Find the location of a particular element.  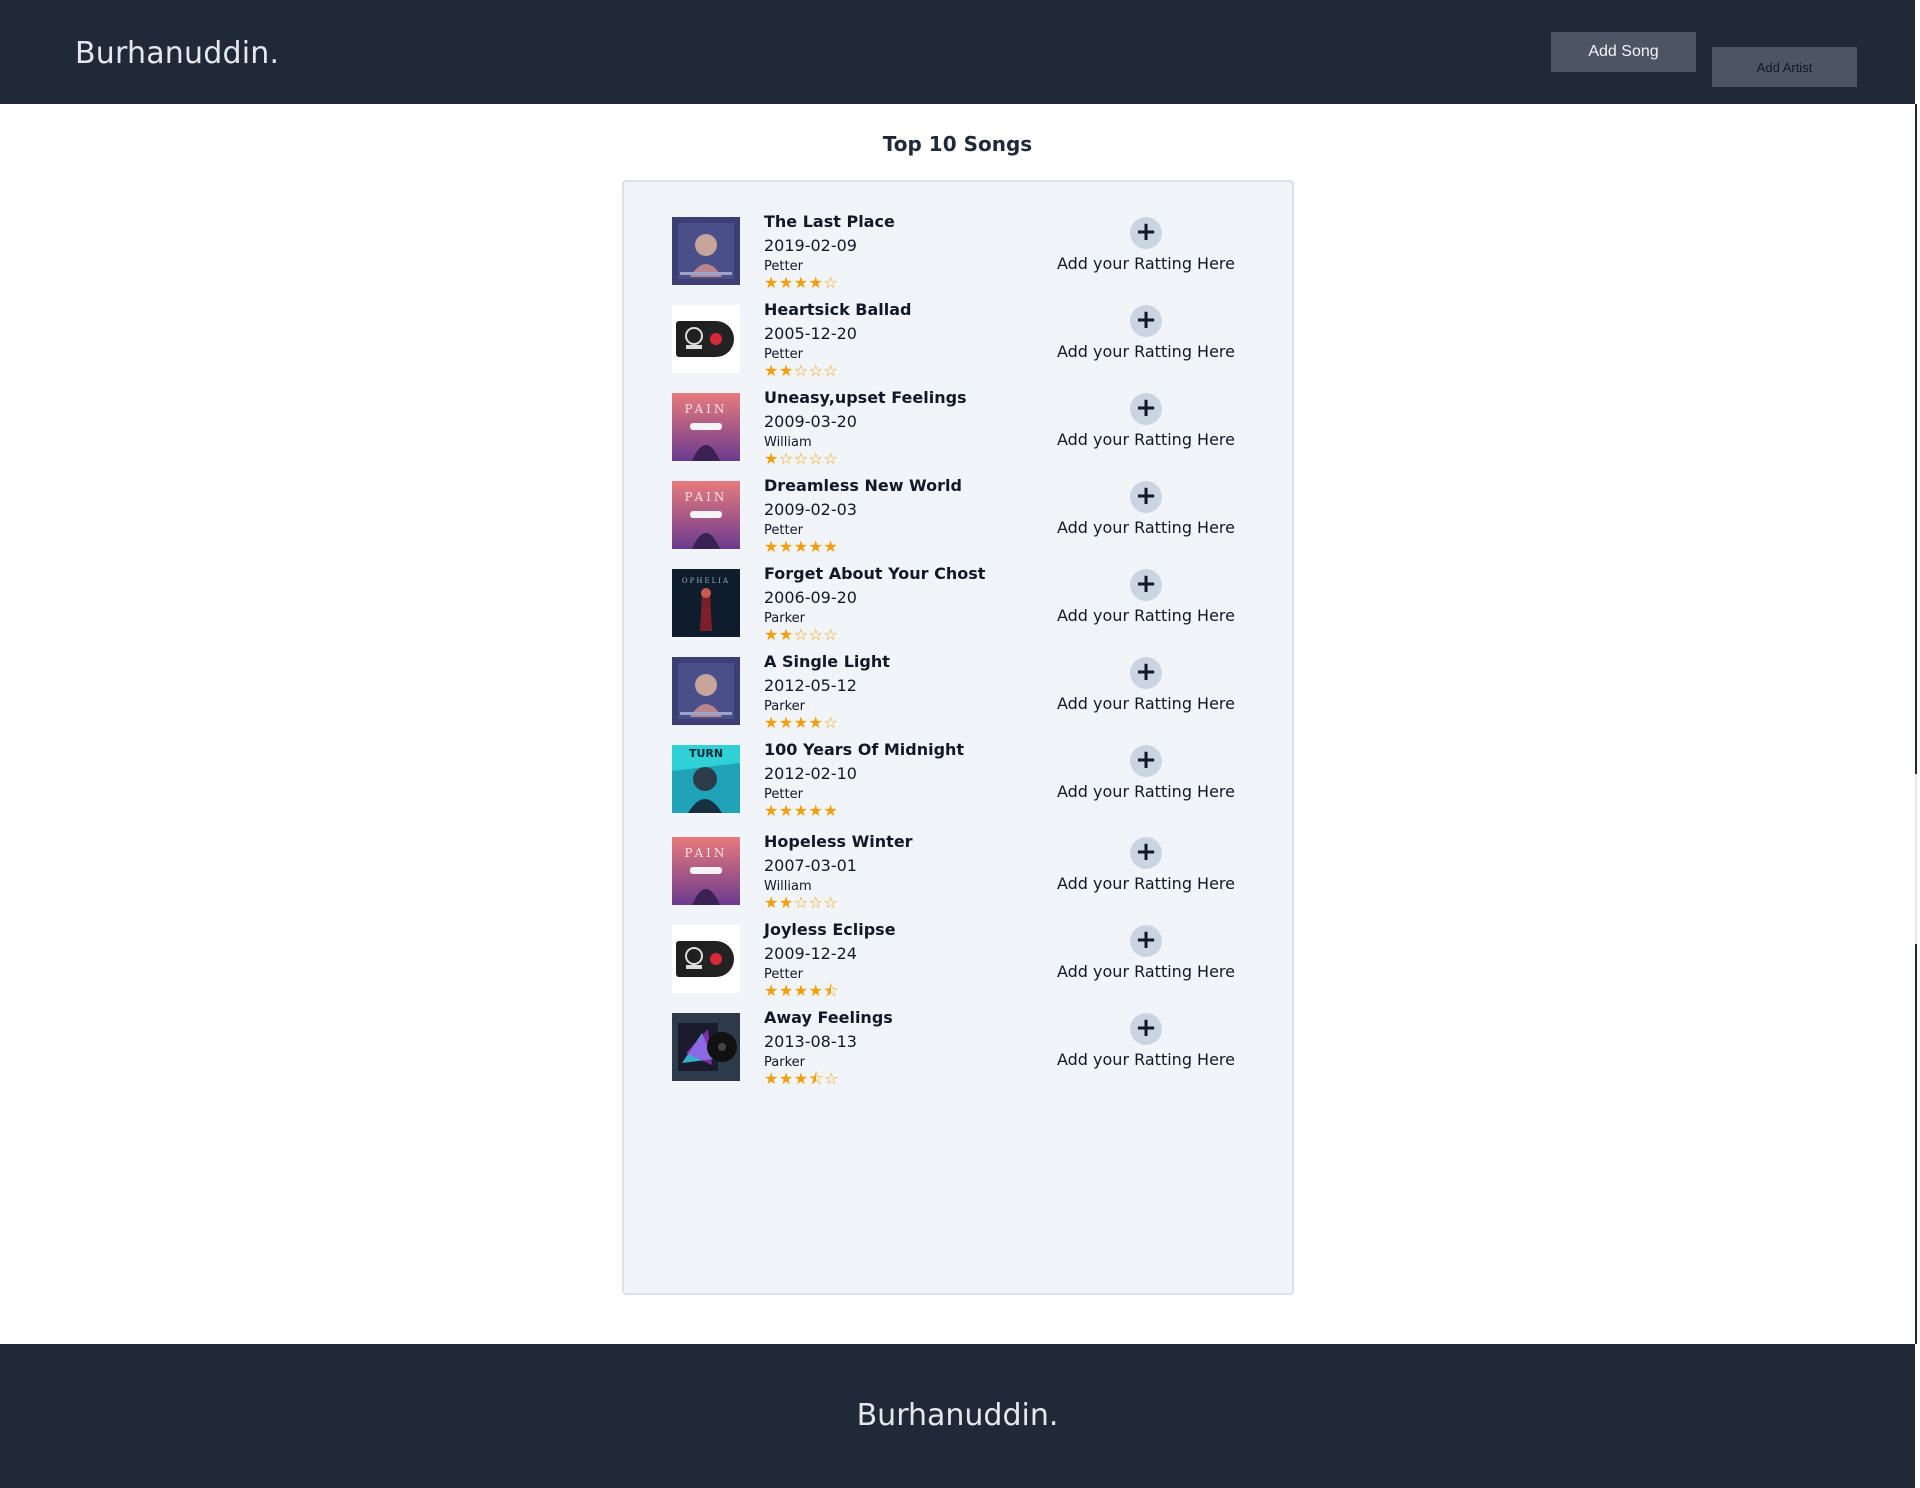

ophelia-album-cover-icon: OPHELIA is located at coordinates (706, 603).